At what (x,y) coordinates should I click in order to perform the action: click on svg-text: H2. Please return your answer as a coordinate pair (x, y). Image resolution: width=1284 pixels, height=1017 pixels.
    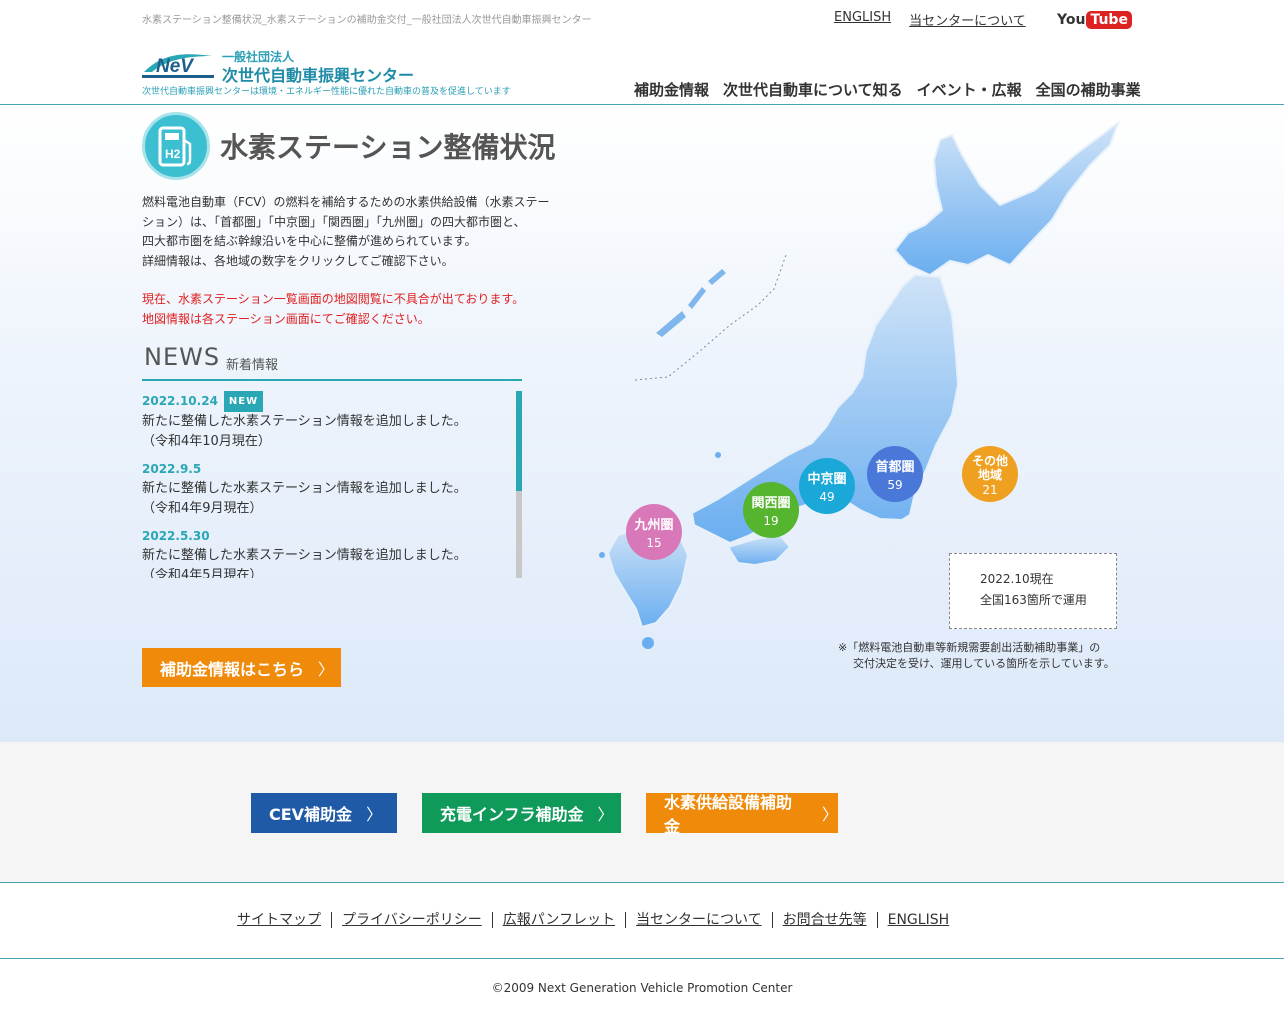
    Looking at the image, I should click on (173, 154).